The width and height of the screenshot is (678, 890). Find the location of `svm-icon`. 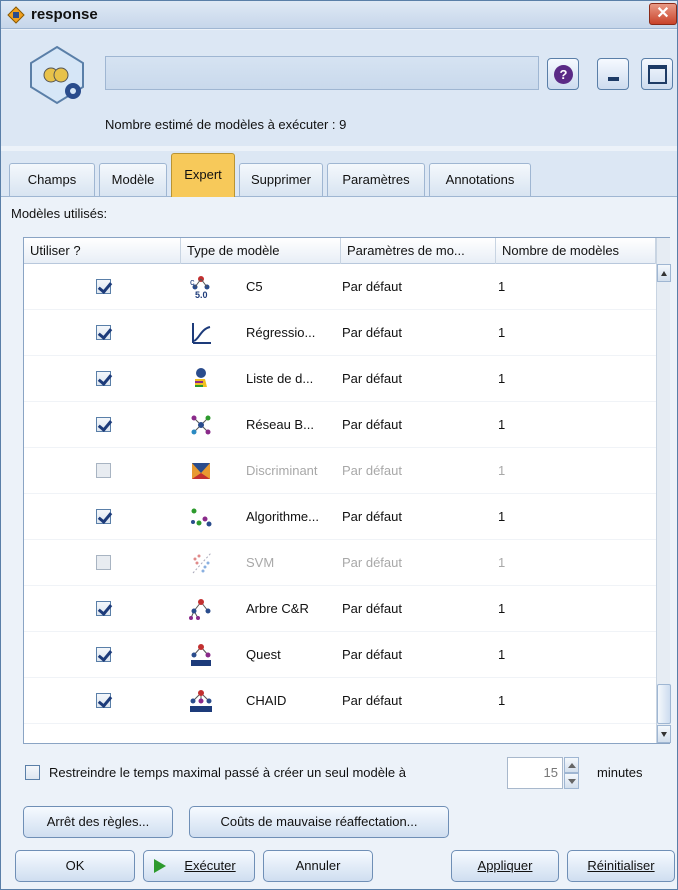

svm-icon is located at coordinates (202, 563).